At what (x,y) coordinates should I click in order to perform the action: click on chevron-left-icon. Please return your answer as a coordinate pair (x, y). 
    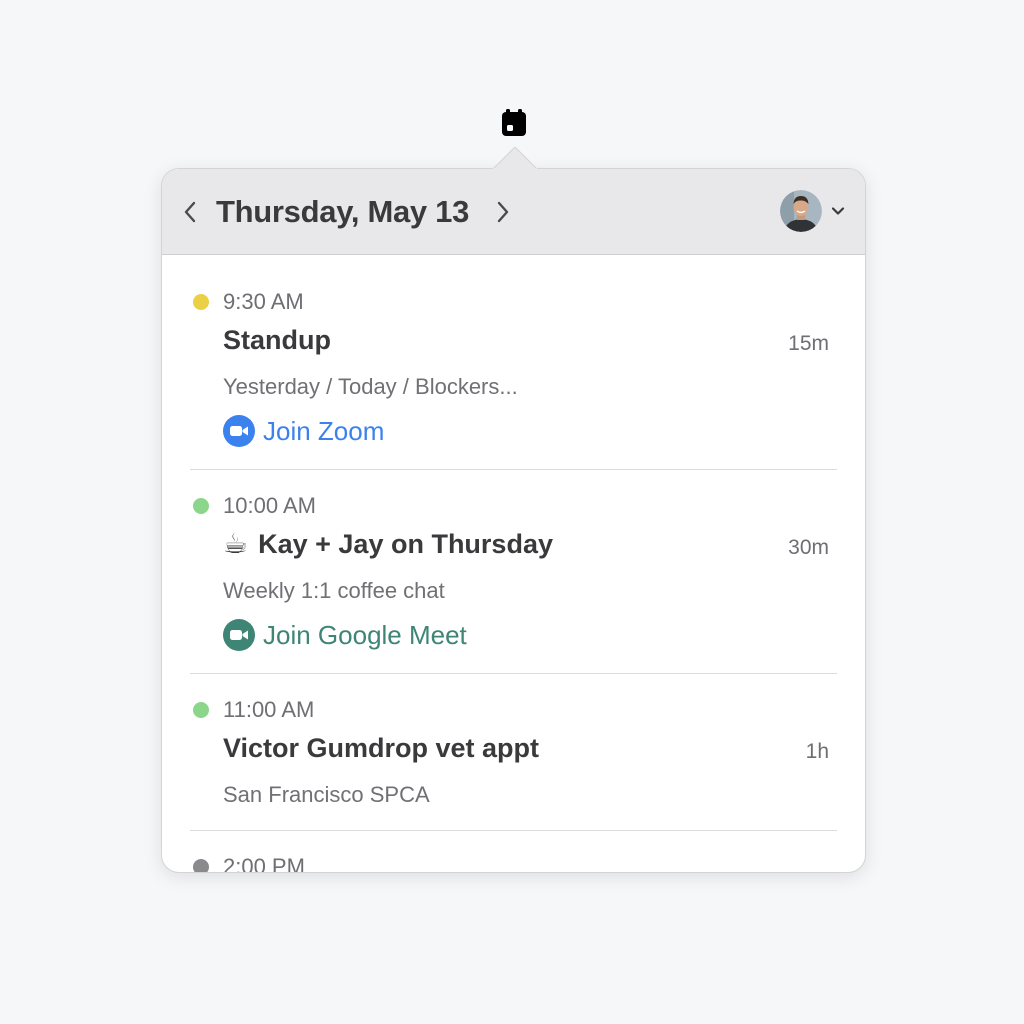
    Looking at the image, I should click on (190, 212).